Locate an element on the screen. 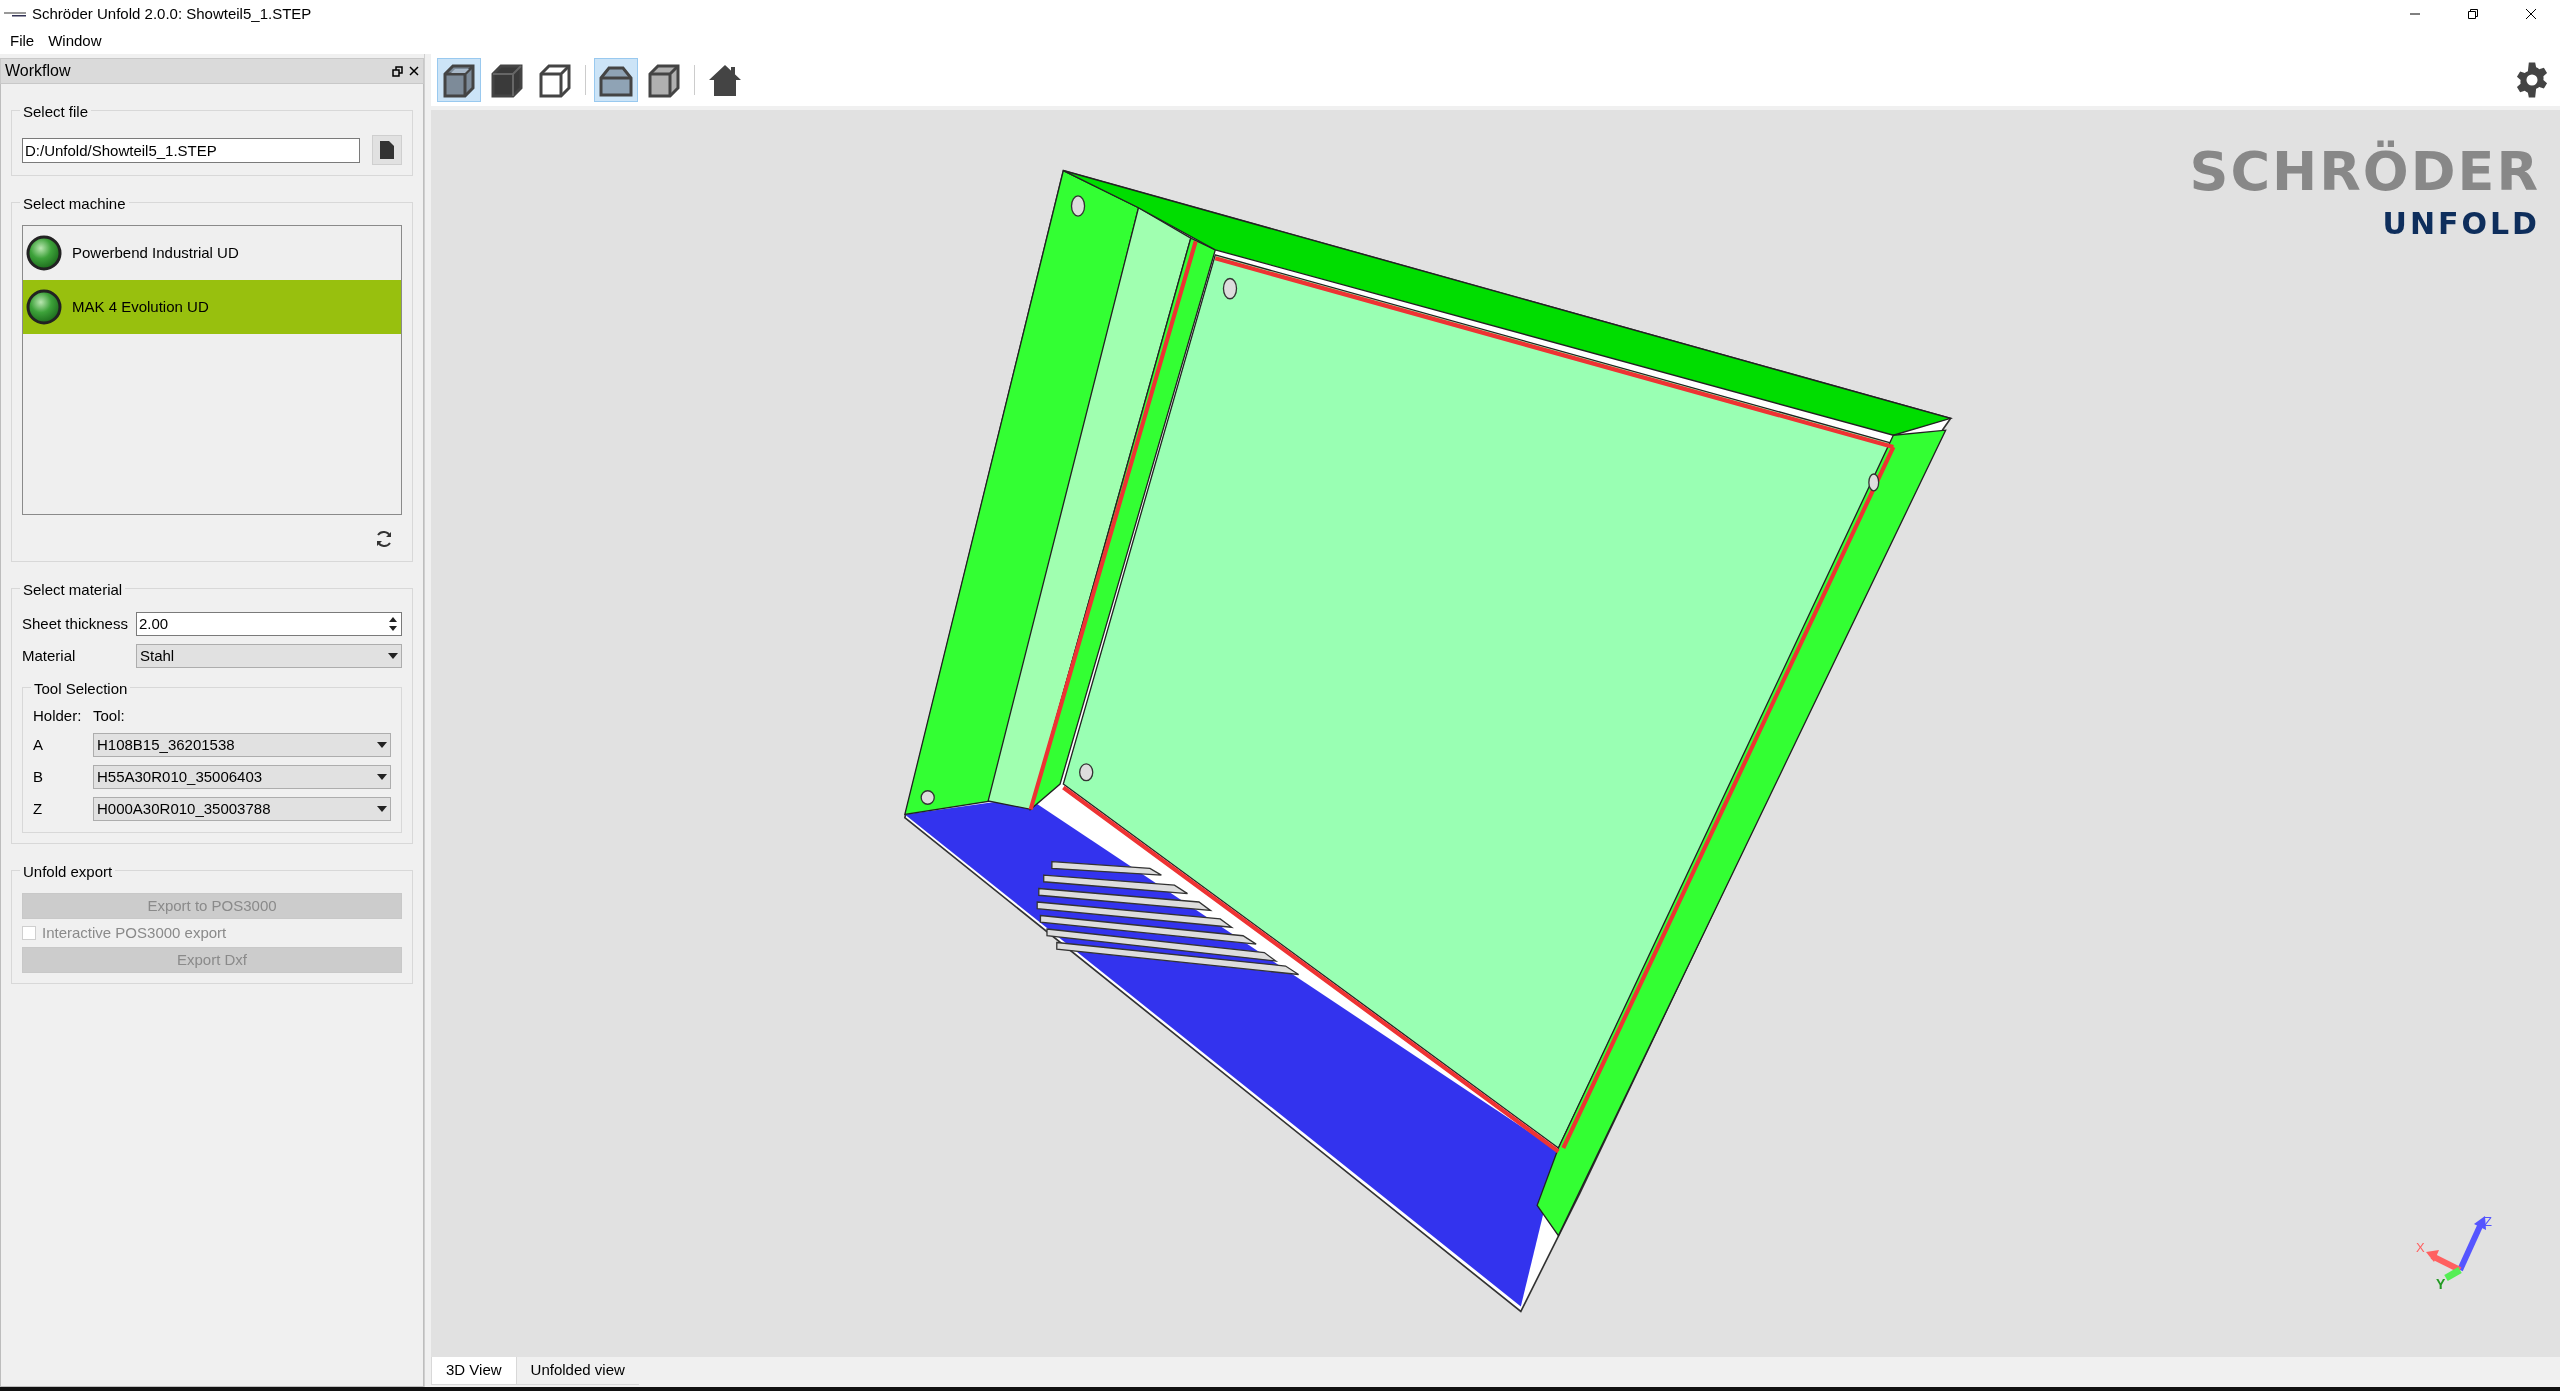  machine-item: Powerbend Industrial UD is located at coordinates (212, 253).